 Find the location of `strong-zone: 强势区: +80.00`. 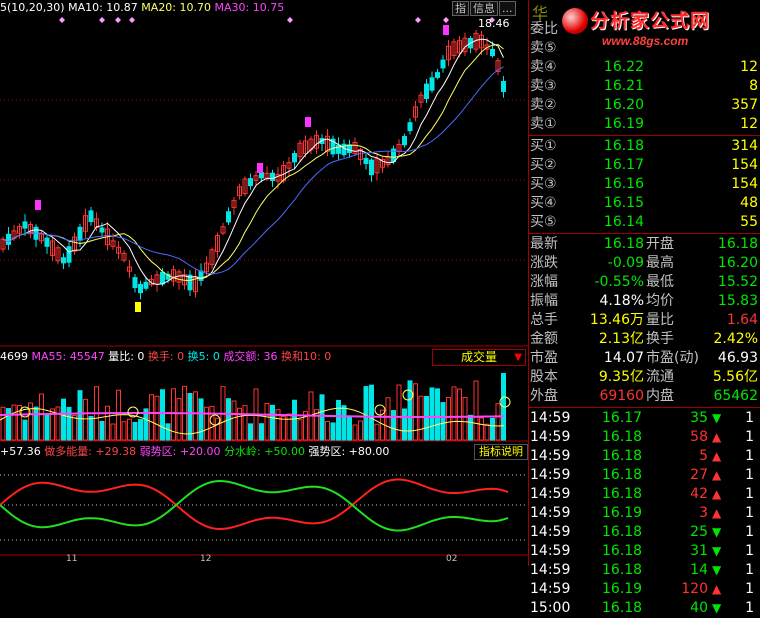

strong-zone: 强势区: +80.00 is located at coordinates (349, 451).